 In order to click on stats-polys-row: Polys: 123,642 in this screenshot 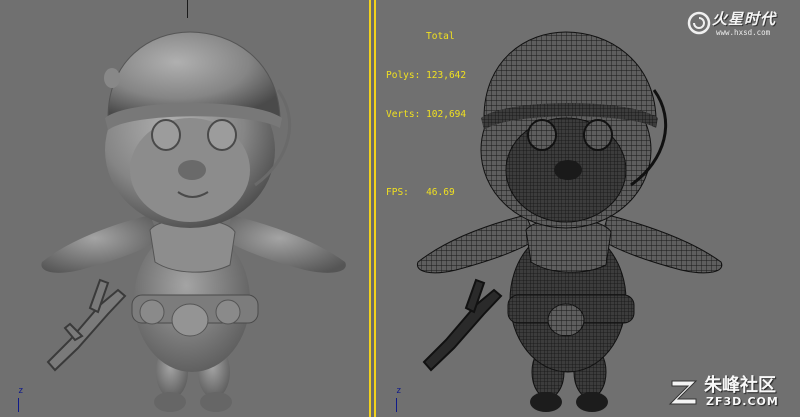, I will do `click(426, 75)`.